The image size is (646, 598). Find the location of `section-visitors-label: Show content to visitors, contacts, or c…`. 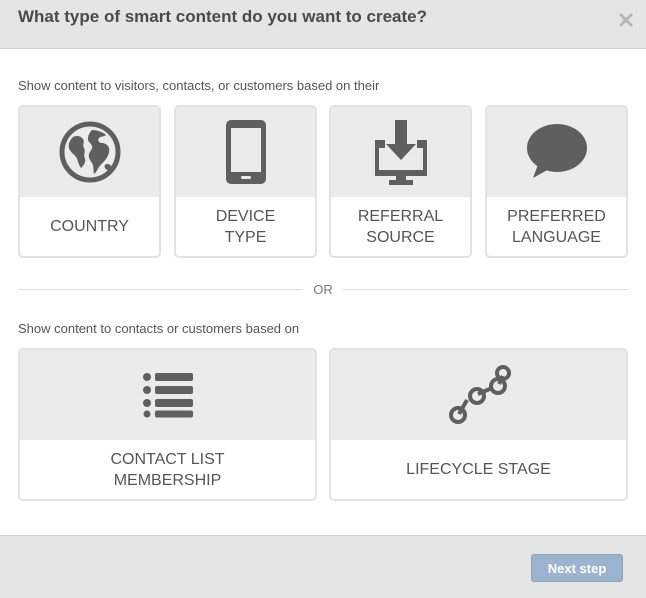

section-visitors-label: Show content to visitors, contacts, or c… is located at coordinates (199, 85).